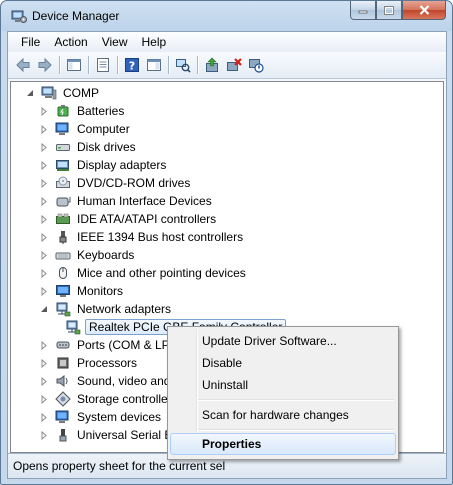  What do you see at coordinates (63, 165) in the screenshot?
I see `display-adapter-icon` at bounding box center [63, 165].